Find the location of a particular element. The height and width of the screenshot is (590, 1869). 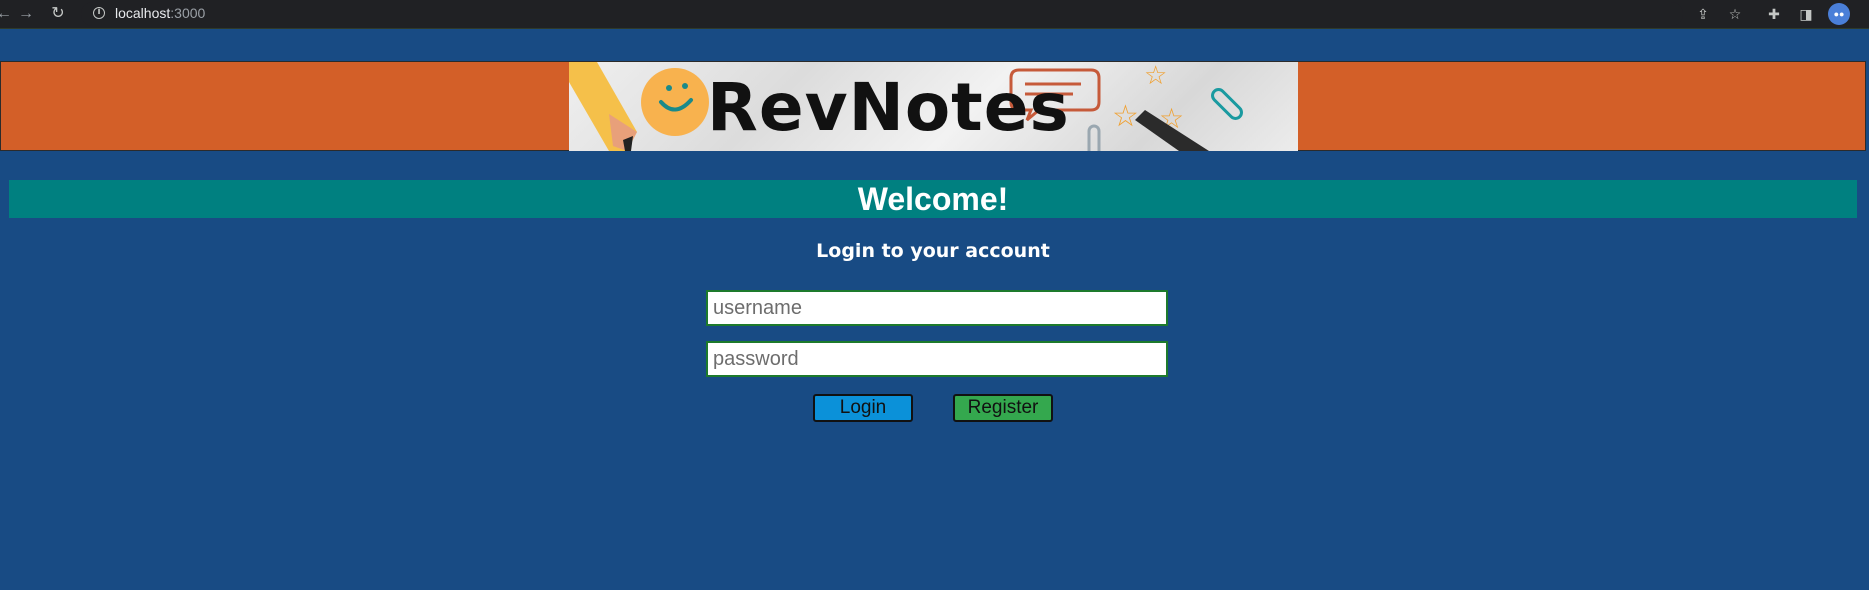

register-button: Register is located at coordinates (1003, 408).